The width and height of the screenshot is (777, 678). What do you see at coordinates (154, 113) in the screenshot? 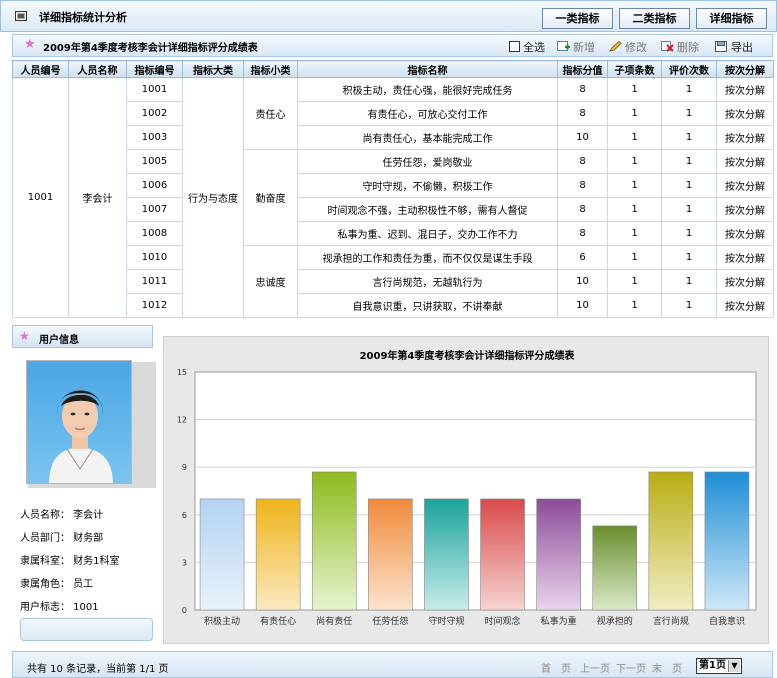
I see `indicator-code-cell: 1002` at bounding box center [154, 113].